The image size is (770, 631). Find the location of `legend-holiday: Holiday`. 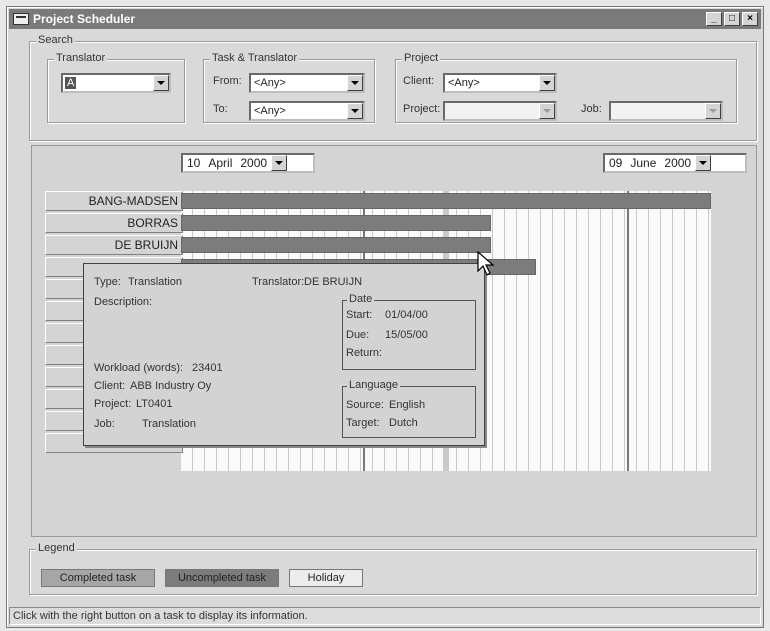

legend-holiday: Holiday is located at coordinates (326, 578).